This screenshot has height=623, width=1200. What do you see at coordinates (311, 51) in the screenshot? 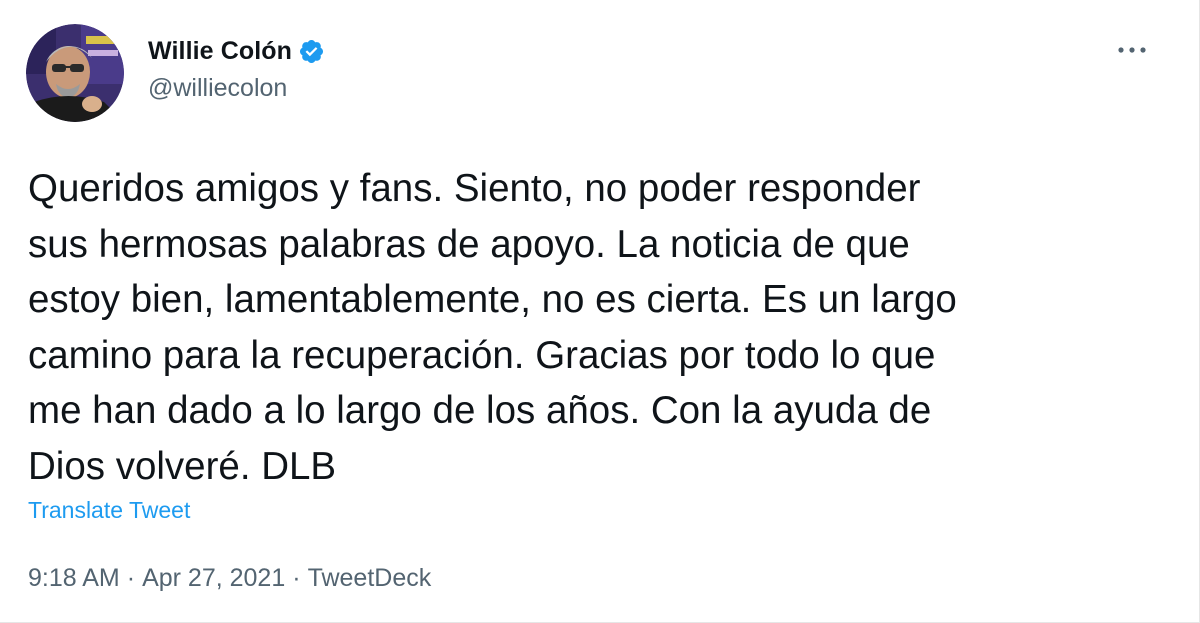
I see `verified-badge-icon` at bounding box center [311, 51].